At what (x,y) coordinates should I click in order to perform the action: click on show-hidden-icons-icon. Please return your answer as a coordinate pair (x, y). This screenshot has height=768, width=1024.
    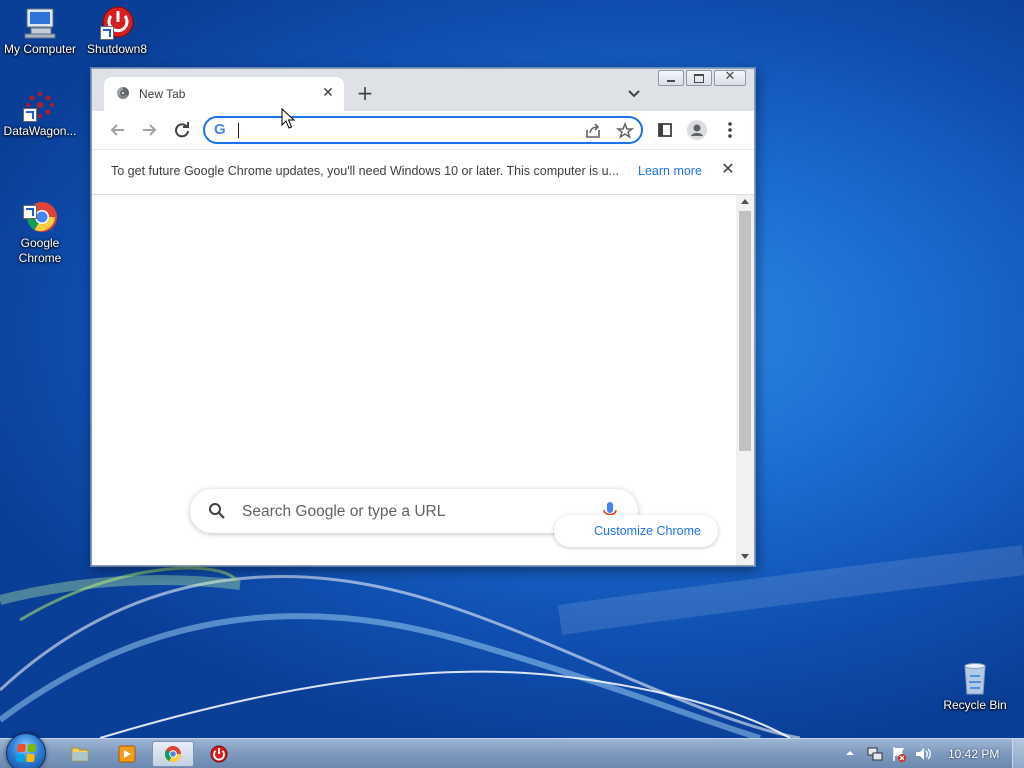
    Looking at the image, I should click on (850, 753).